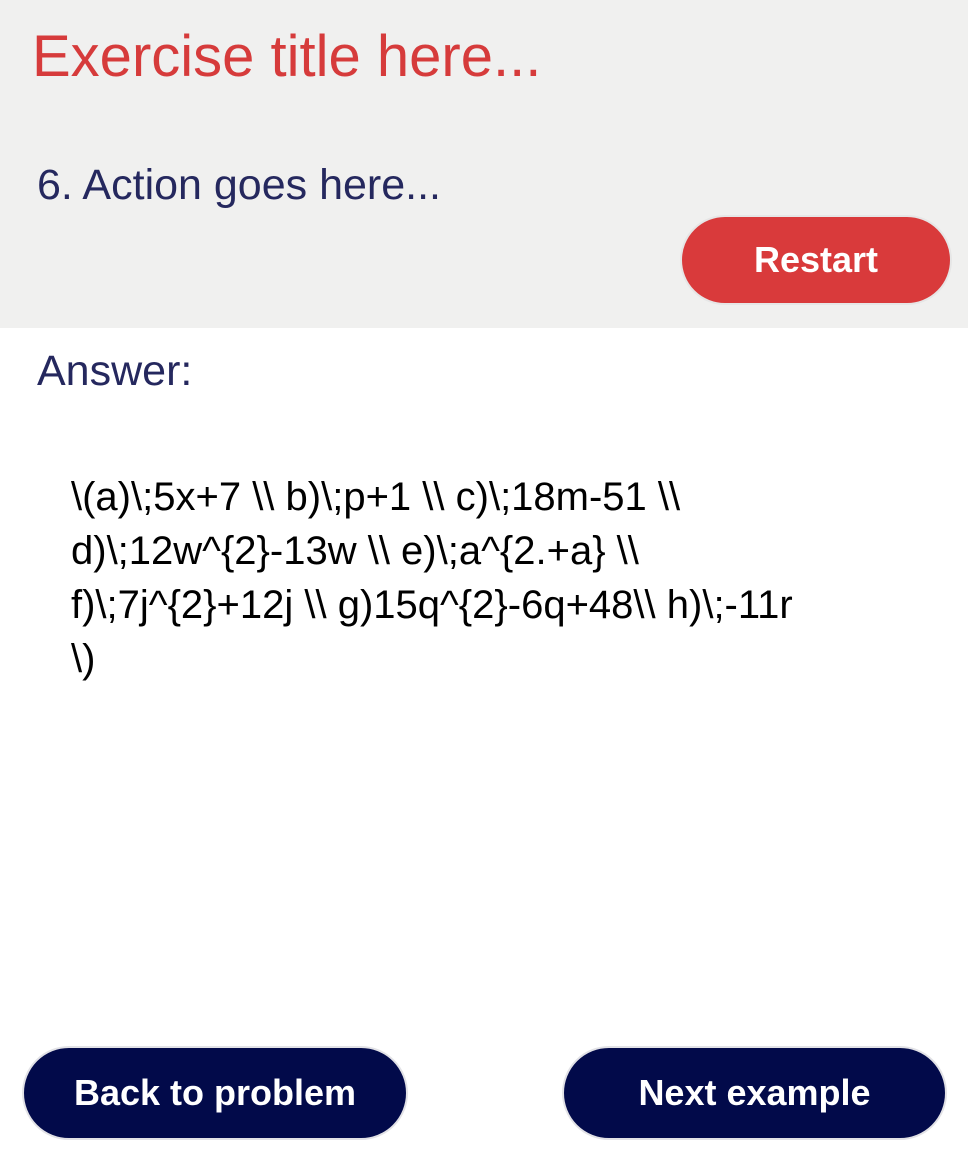 The image size is (968, 1160). I want to click on restart-button: Restart, so click(816, 260).